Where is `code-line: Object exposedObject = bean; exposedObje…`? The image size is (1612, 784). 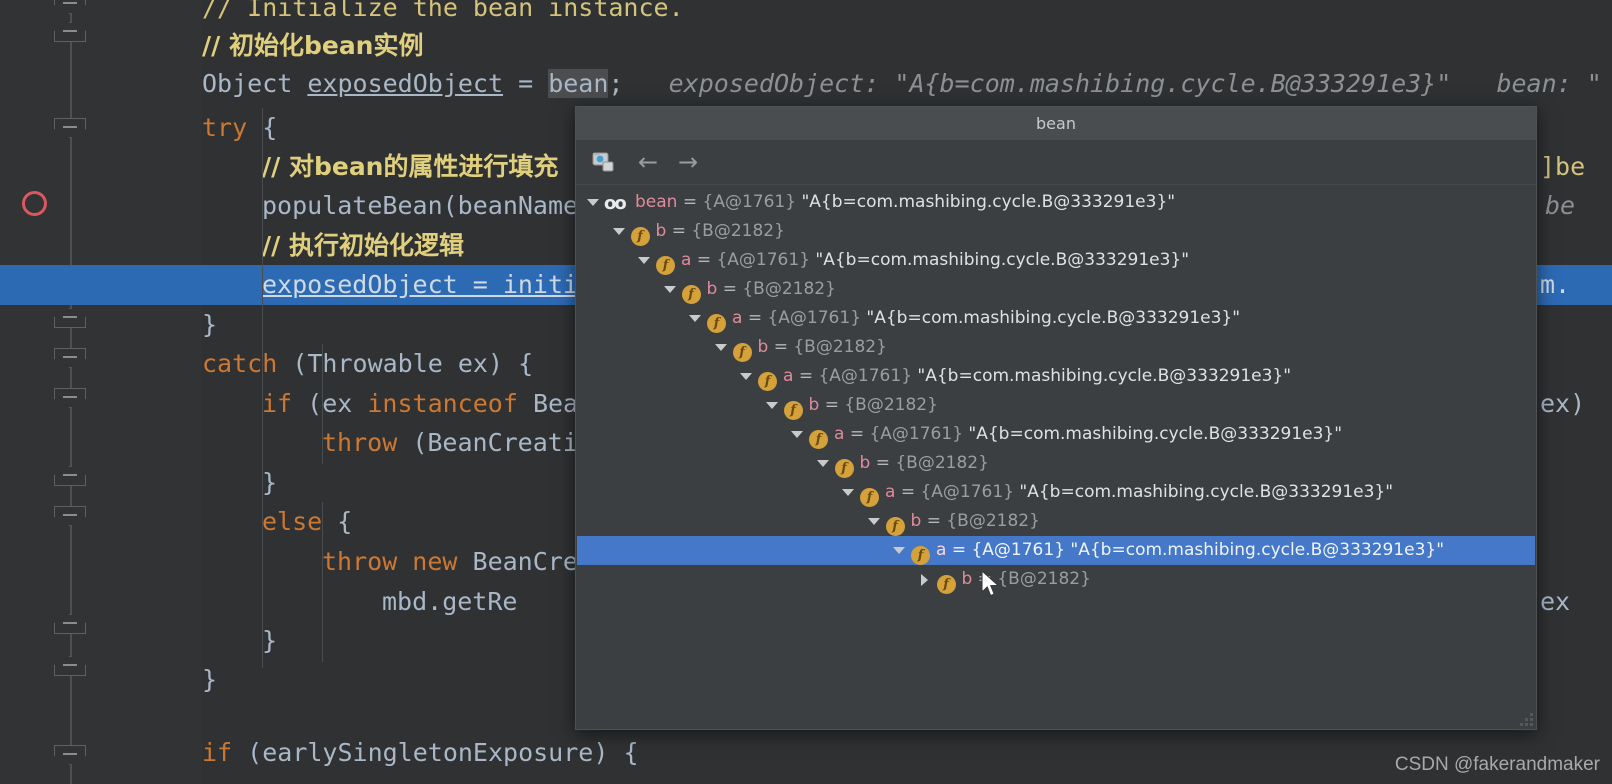
code-line: Object exposedObject = bean; exposedObje… is located at coordinates (806, 84).